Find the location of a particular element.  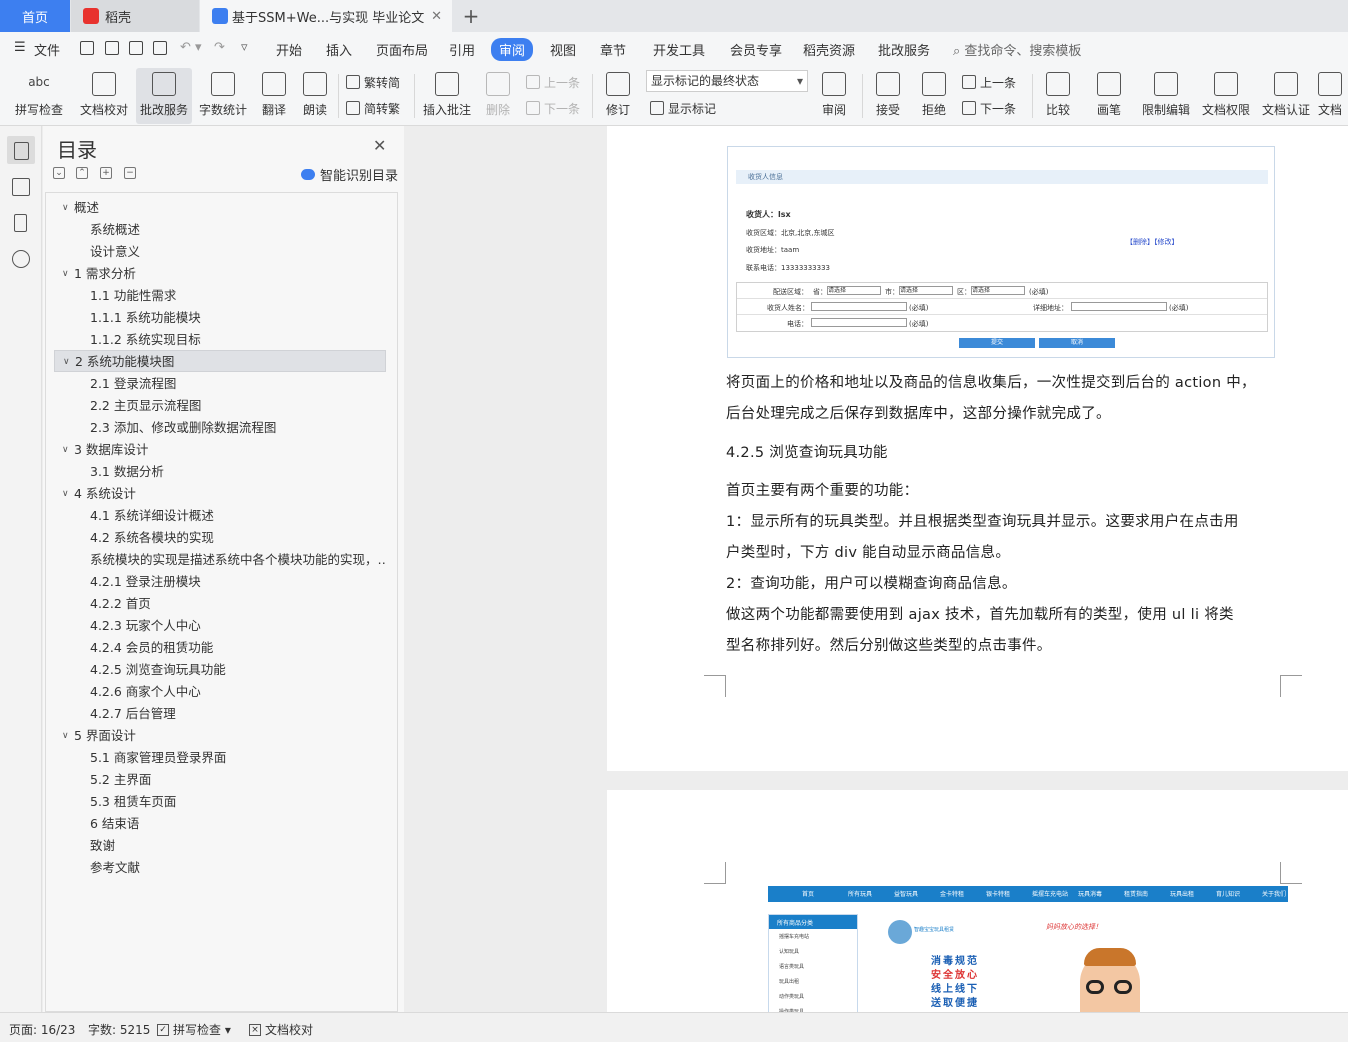

review-pane-button: 审阅 is located at coordinates (834, 96).